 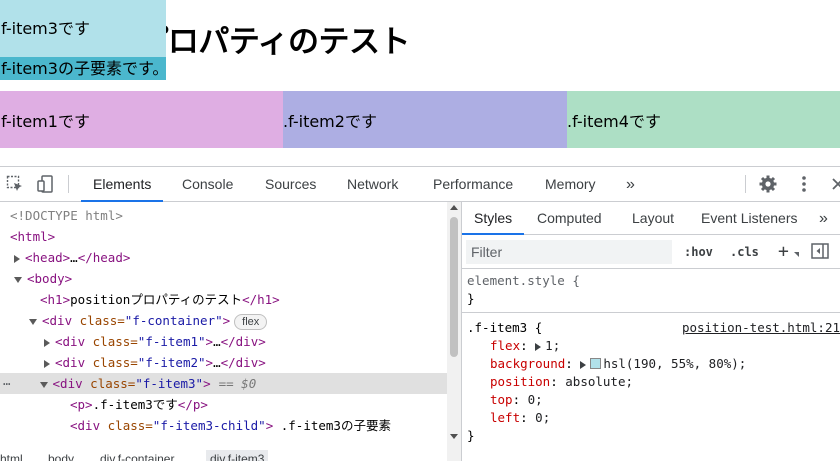 What do you see at coordinates (207, 184) in the screenshot?
I see `tab-console: Console` at bounding box center [207, 184].